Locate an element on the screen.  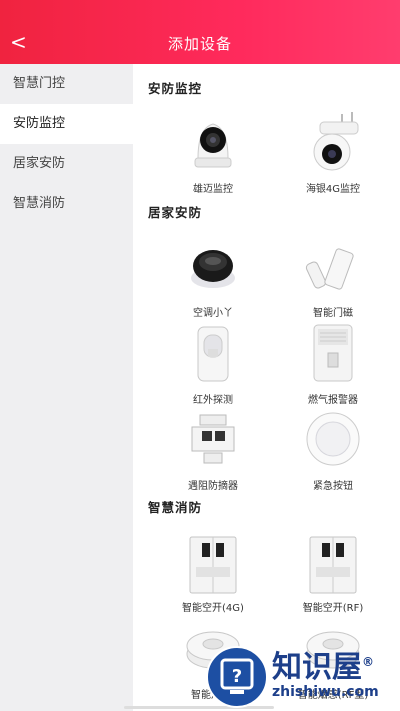
device-gas-alarm: 燃气报警器 is located at coordinates (333, 362).